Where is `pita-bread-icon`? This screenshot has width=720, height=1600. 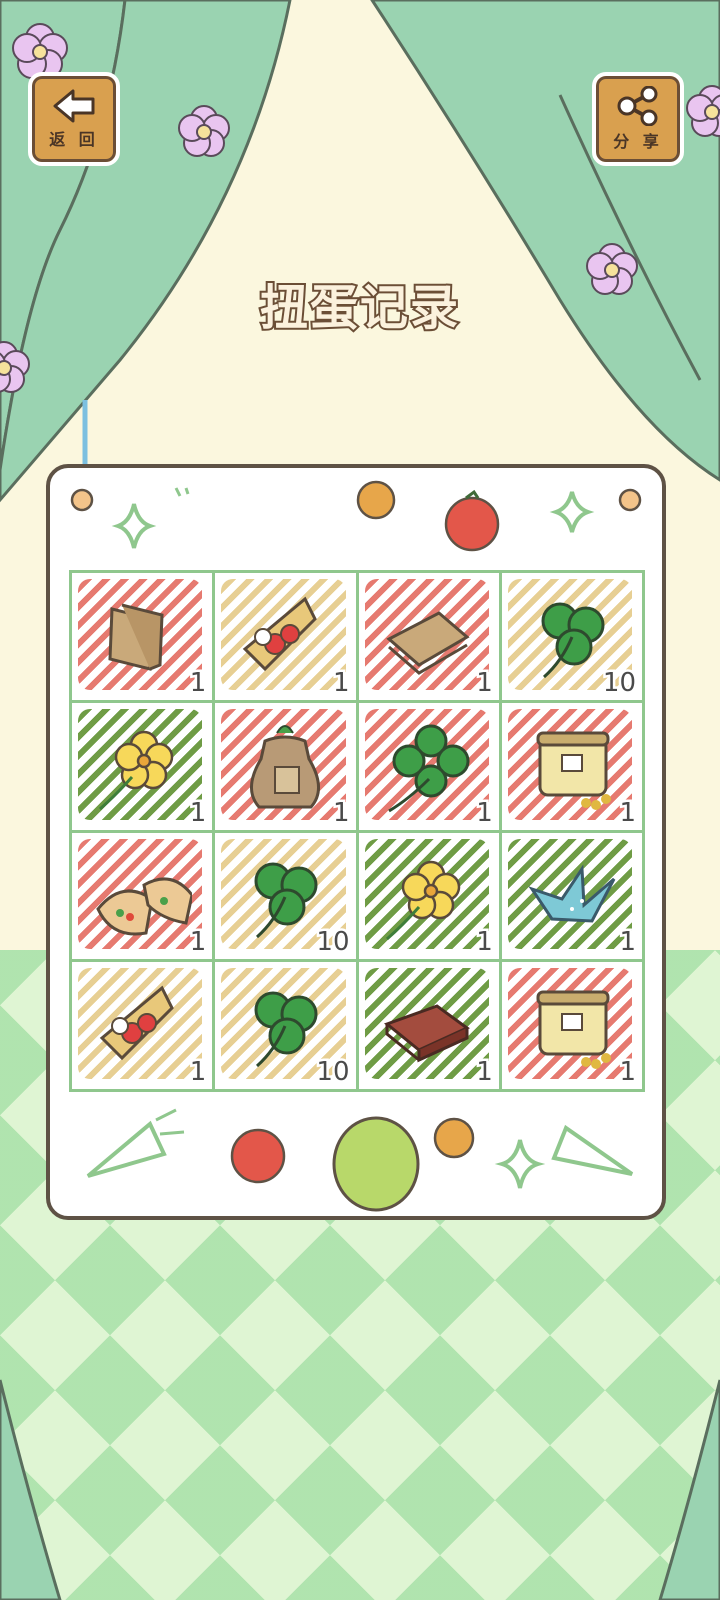
pita-bread-icon is located at coordinates (144, 905).